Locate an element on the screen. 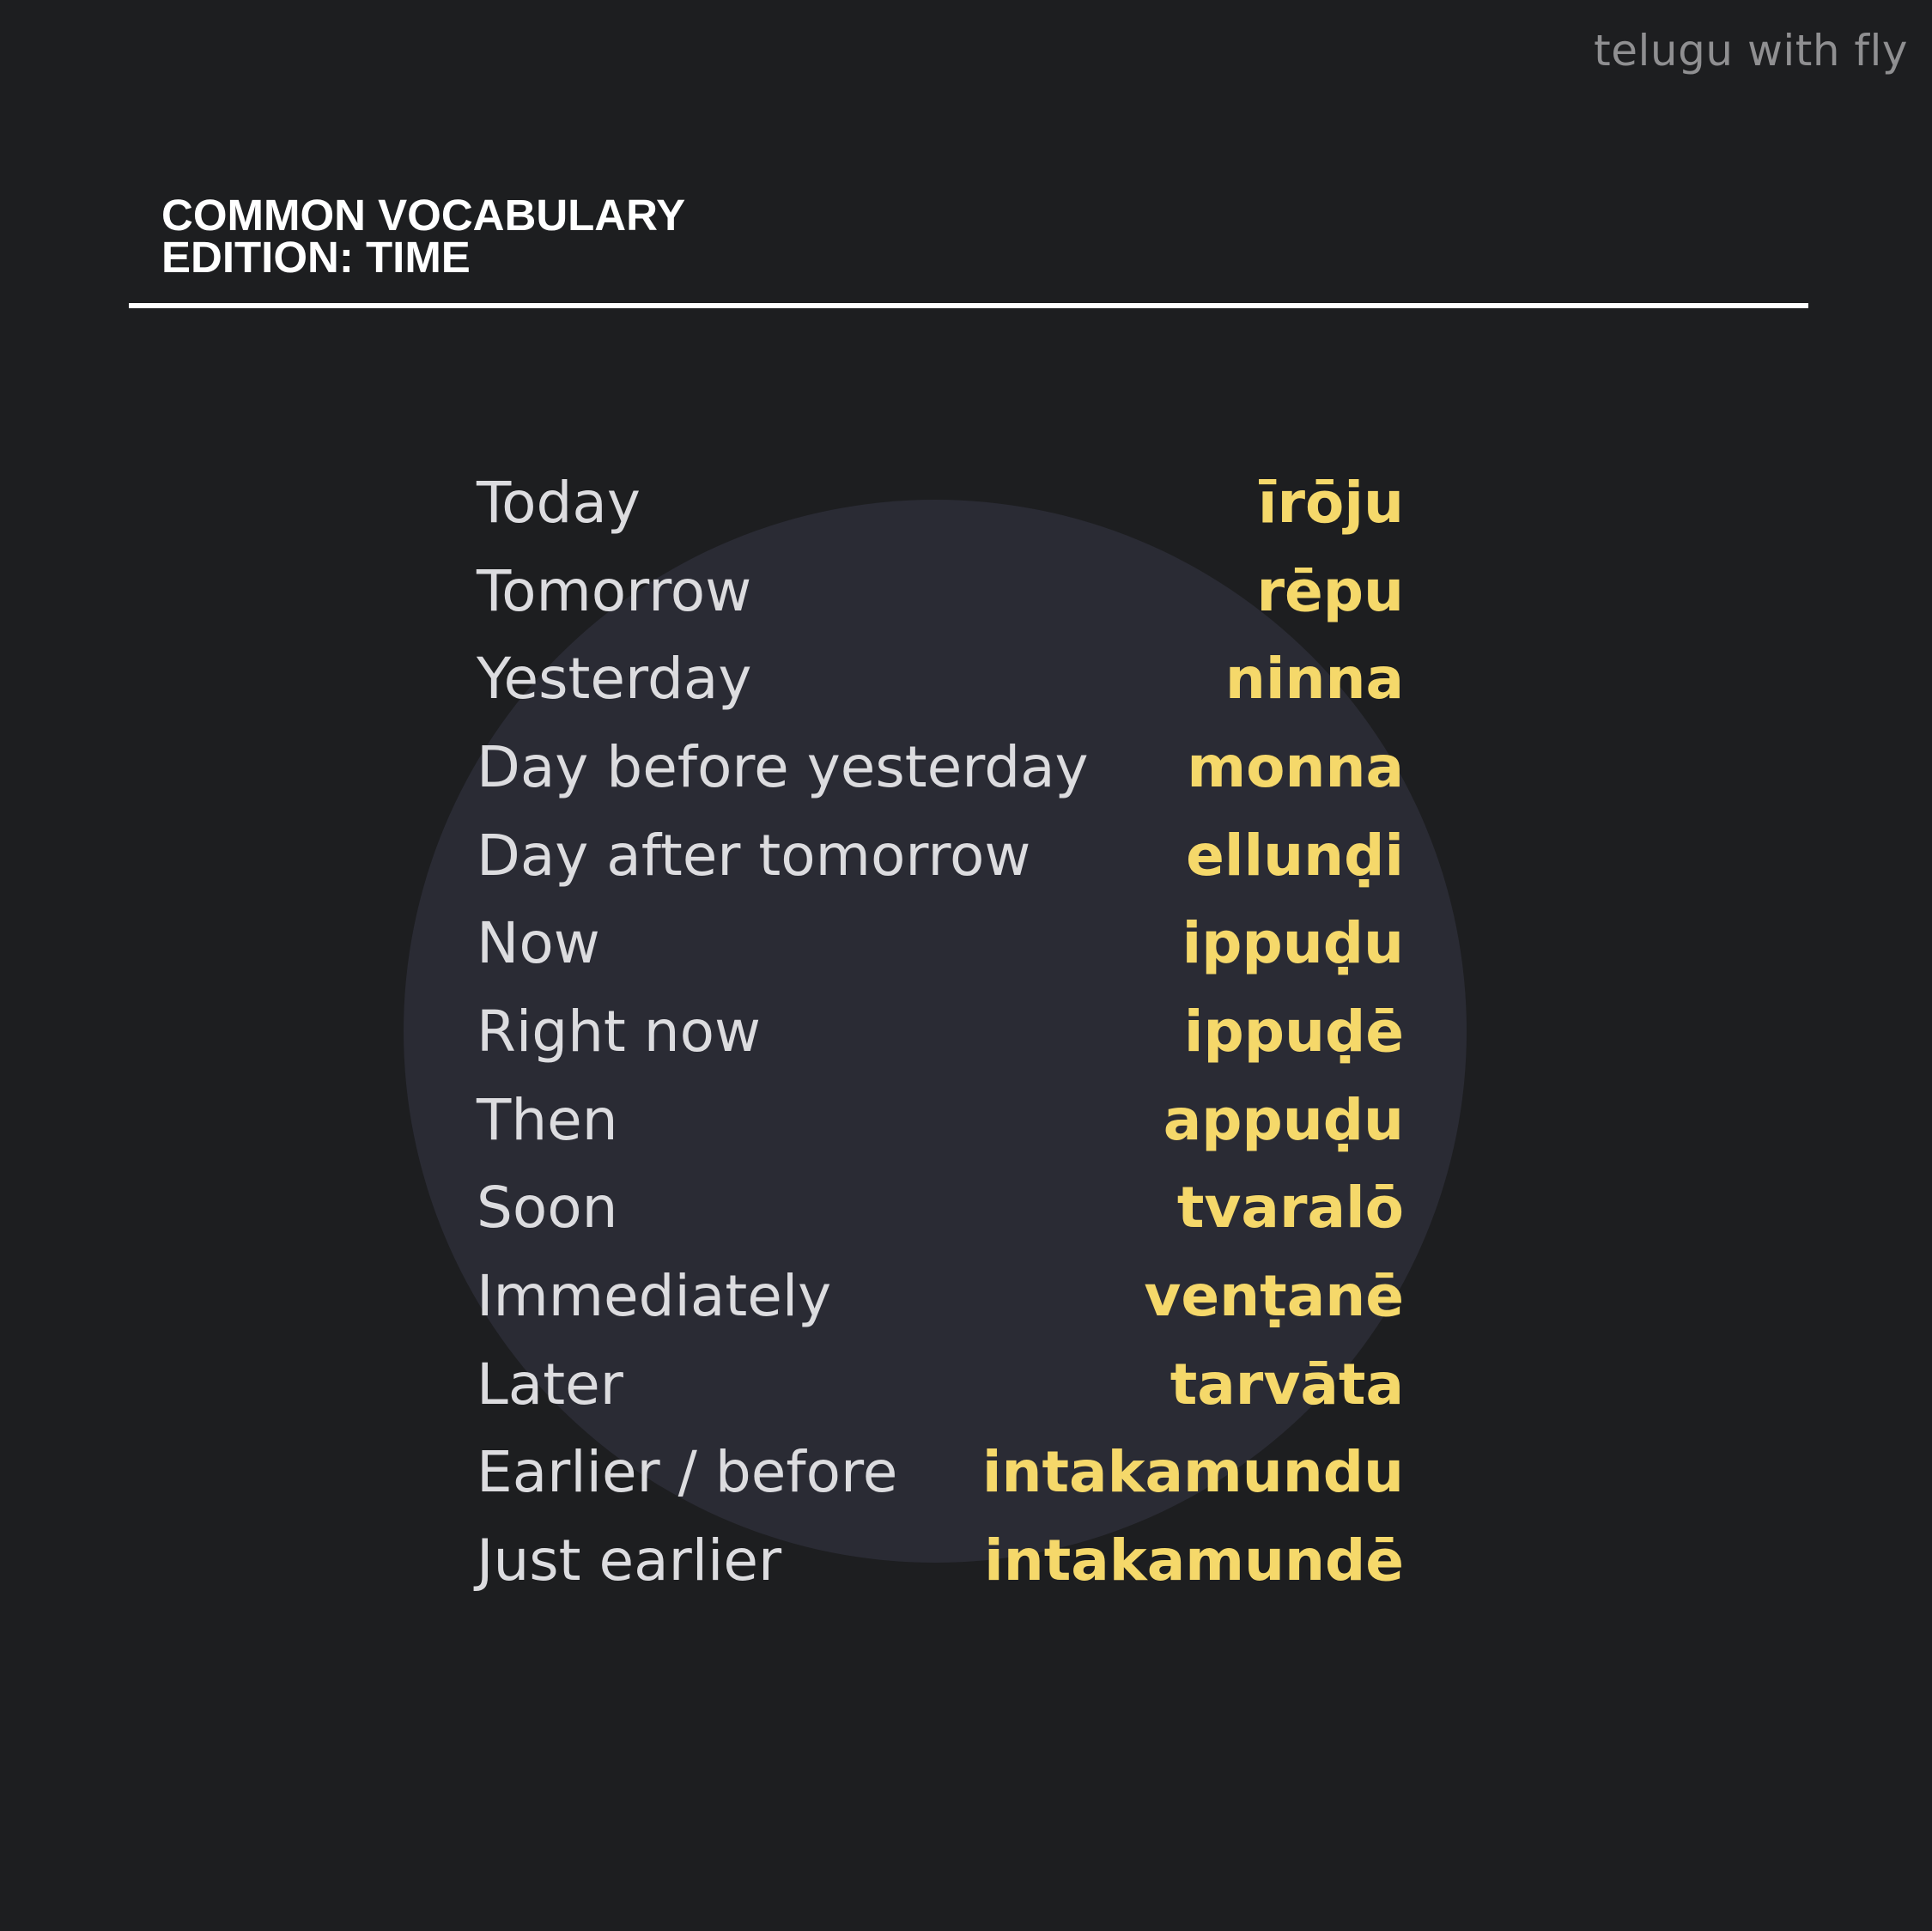 This screenshot has width=1932, height=1931. english-word: Today is located at coordinates (559, 502).